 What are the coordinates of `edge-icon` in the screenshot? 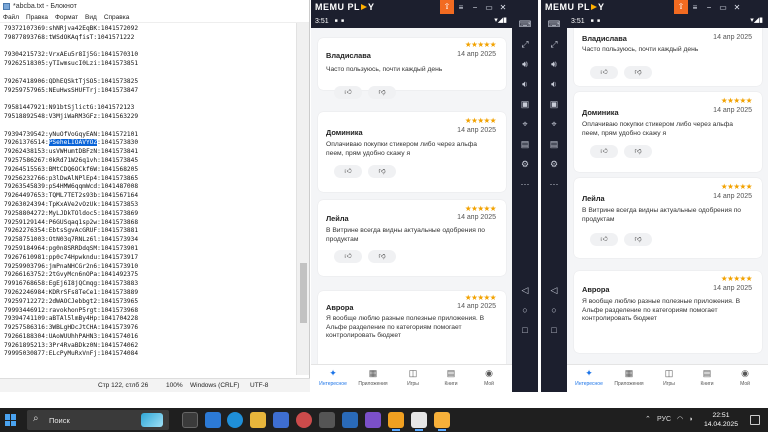 It's located at (235, 420).